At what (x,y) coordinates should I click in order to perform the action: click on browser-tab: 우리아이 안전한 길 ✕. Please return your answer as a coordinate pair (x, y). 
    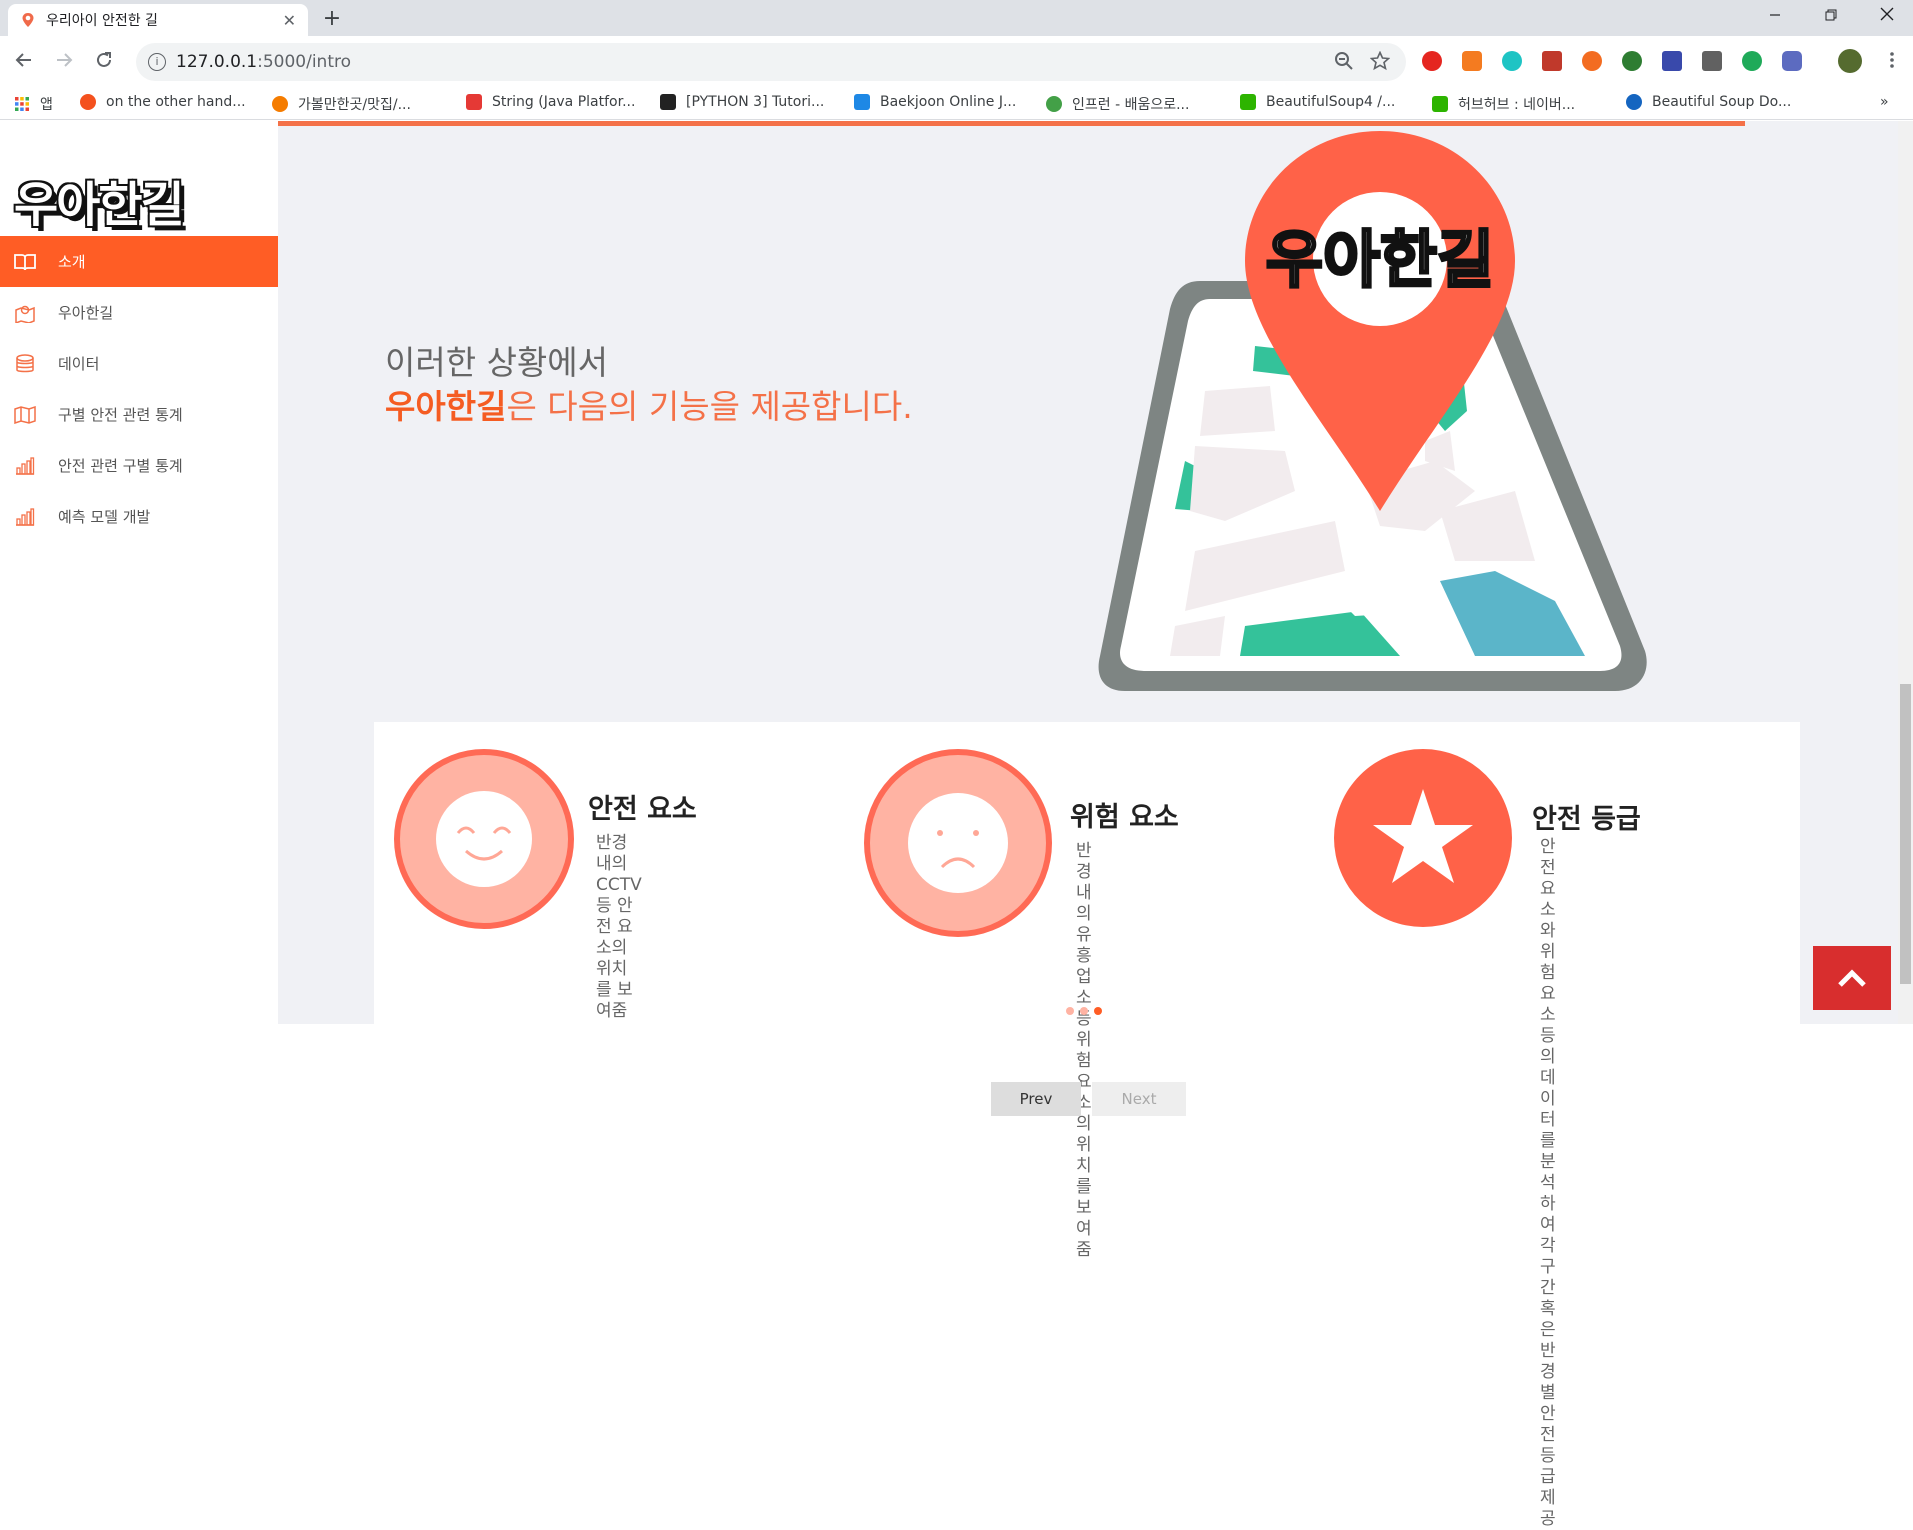
    Looking at the image, I should click on (158, 20).